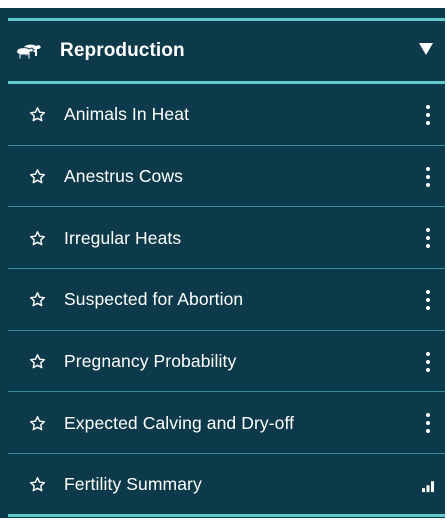 Image resolution: width=447 pixels, height=523 pixels. What do you see at coordinates (123, 237) in the screenshot?
I see `menu-item-label: Irregular Heats` at bounding box center [123, 237].